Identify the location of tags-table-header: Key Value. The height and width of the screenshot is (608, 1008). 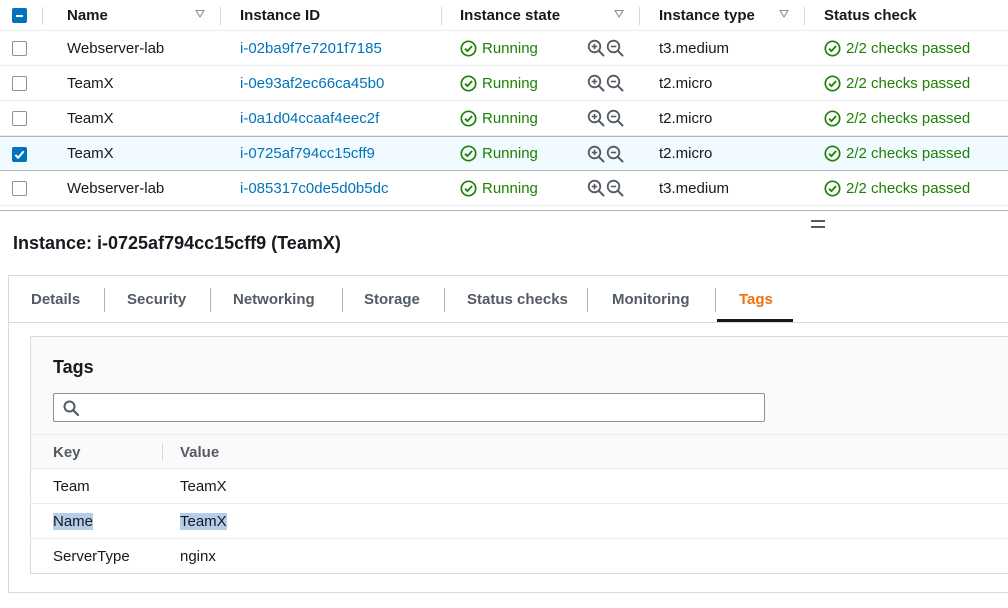
(519, 452).